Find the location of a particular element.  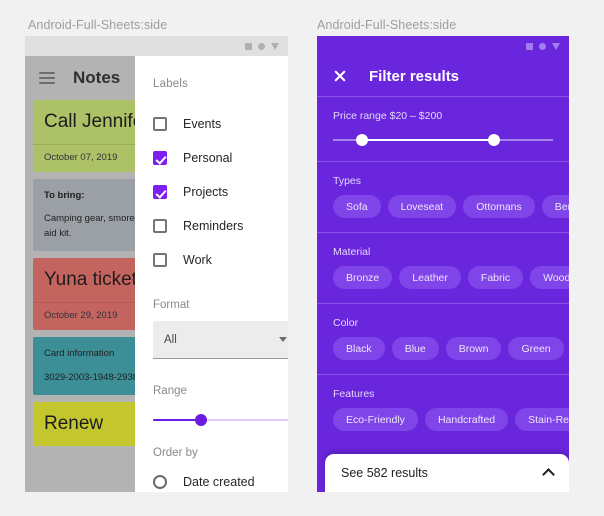

color-section: Color Black Blue Brown Green Multicolor is located at coordinates (443, 338).